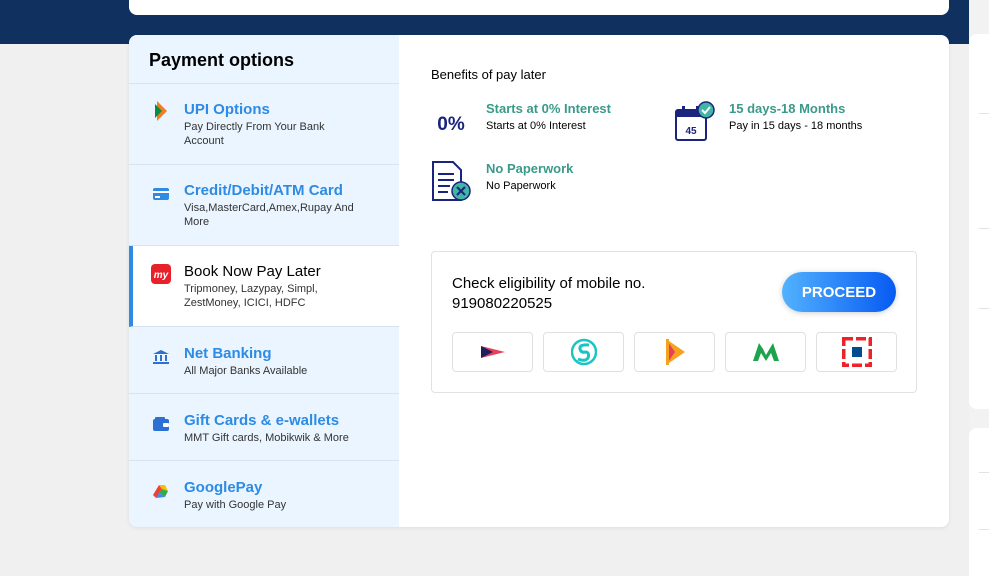 The height and width of the screenshot is (576, 989). I want to click on sidebar-item-sub: All Major Banks Available, so click(246, 371).